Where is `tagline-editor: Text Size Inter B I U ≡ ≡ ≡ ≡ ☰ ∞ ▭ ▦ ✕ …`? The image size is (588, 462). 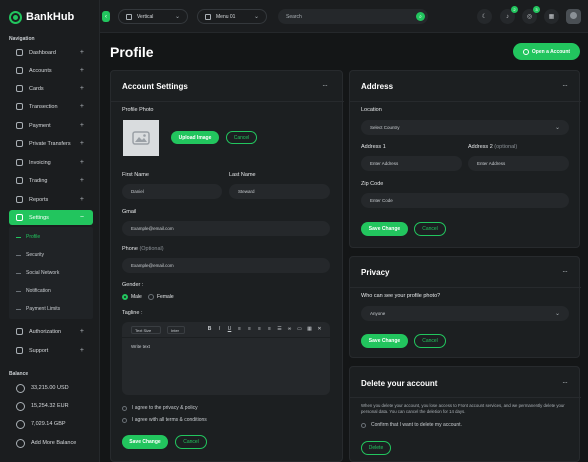
tagline-editor: Text Size Inter B I U ≡ ≡ ≡ ≡ ☰ ∞ ▭ ▦ ✕ … is located at coordinates (226, 358).